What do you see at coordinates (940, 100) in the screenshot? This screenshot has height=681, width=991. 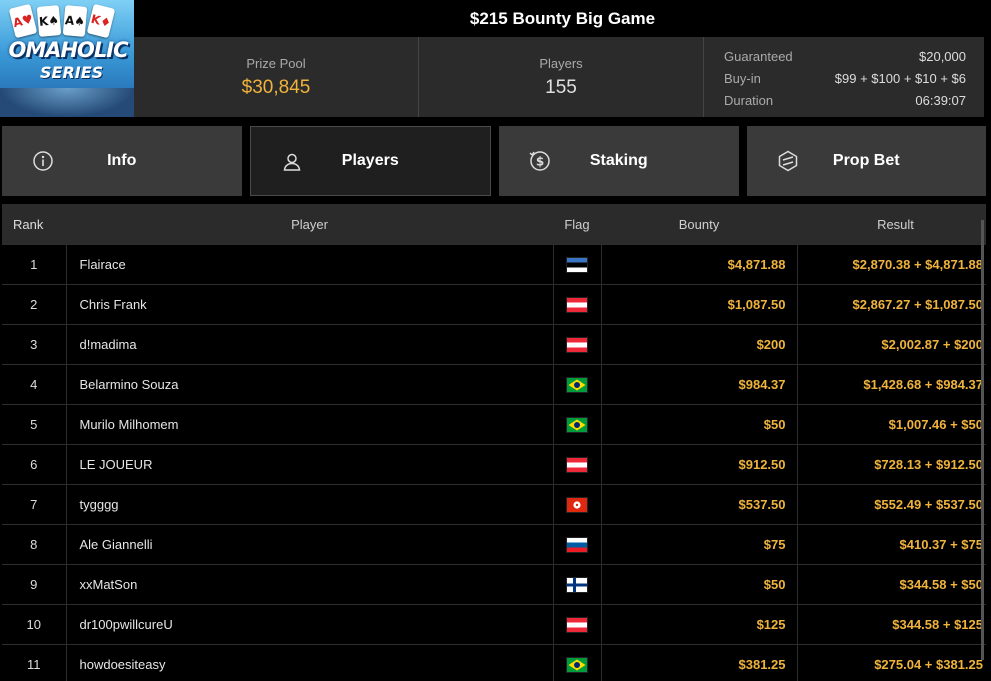 I see `detail-value: 06:39:07` at bounding box center [940, 100].